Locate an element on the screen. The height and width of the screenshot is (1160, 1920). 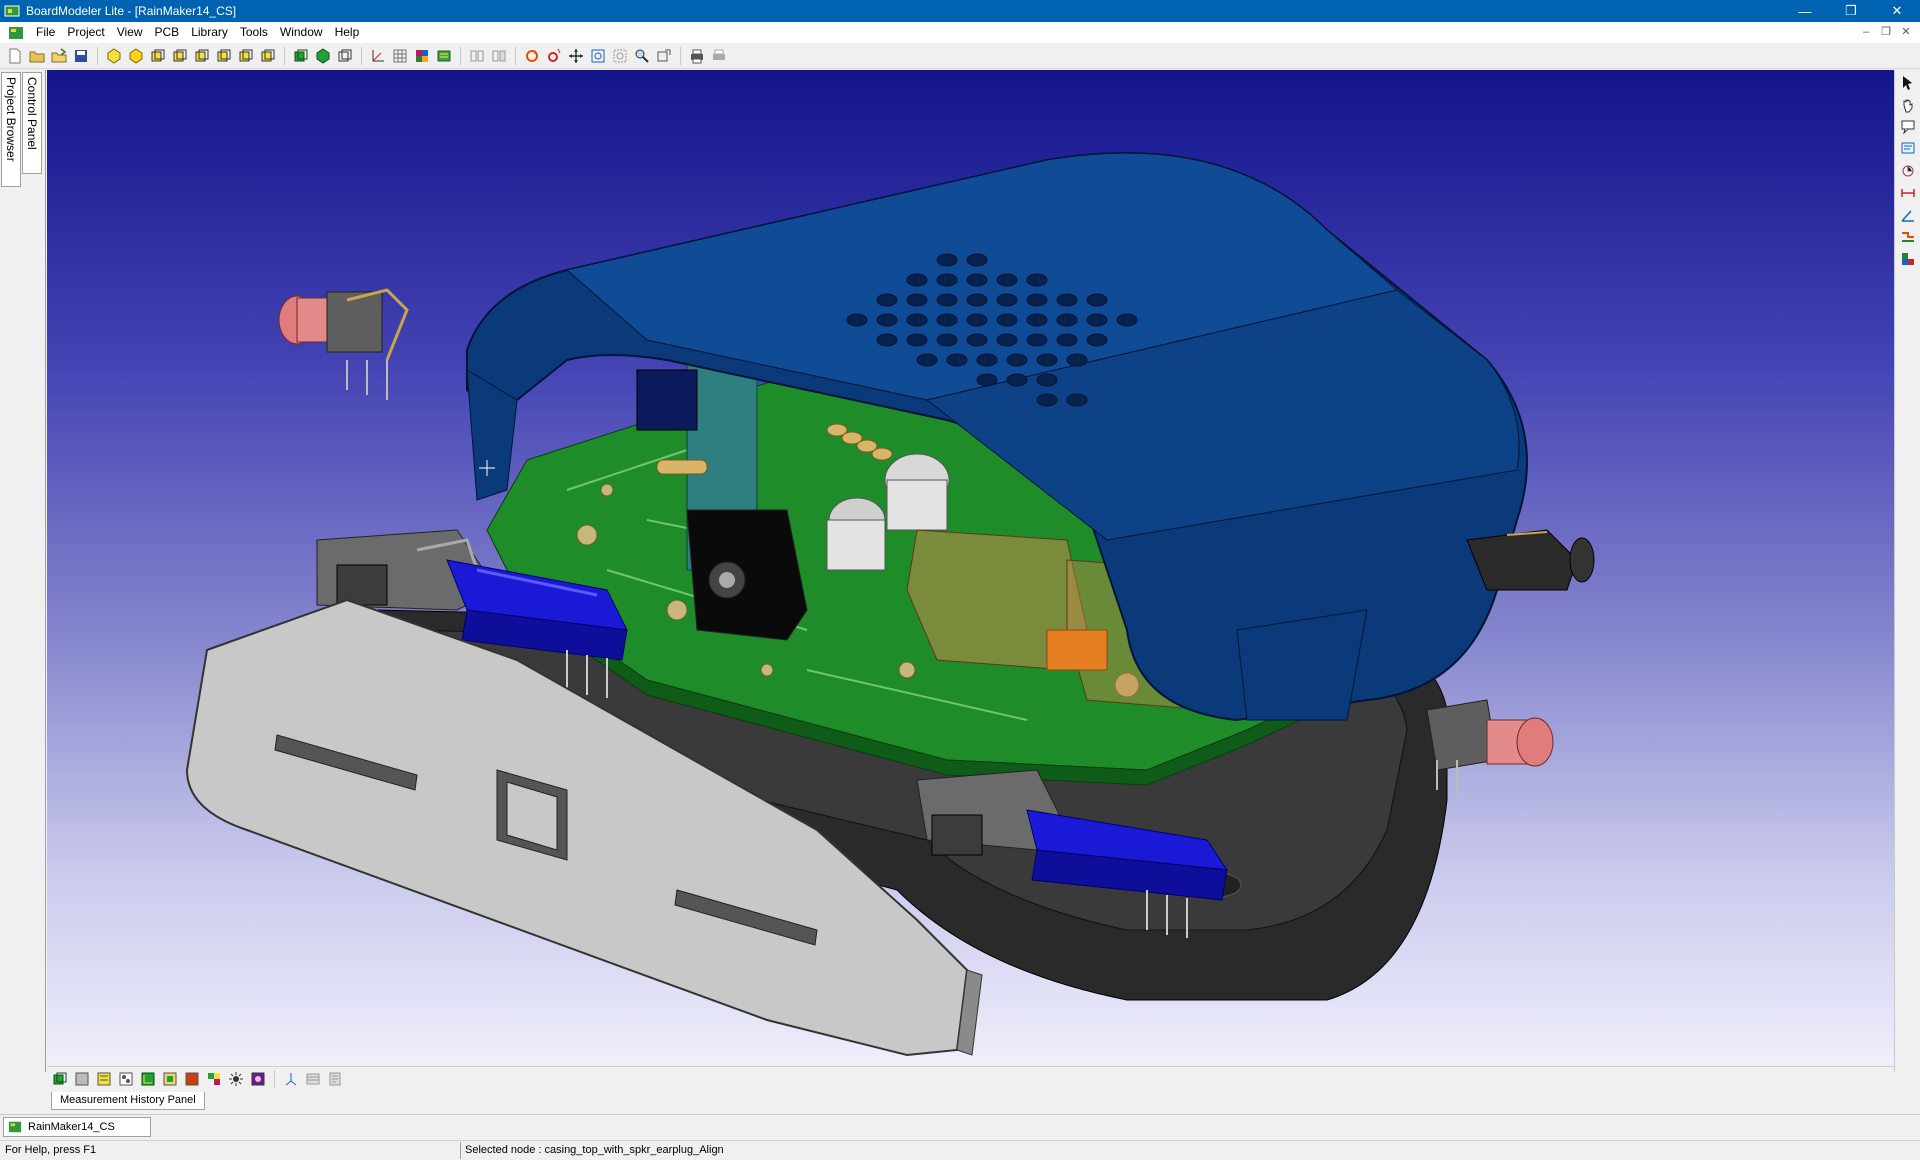
annotation-icon is located at coordinates (1908, 149).